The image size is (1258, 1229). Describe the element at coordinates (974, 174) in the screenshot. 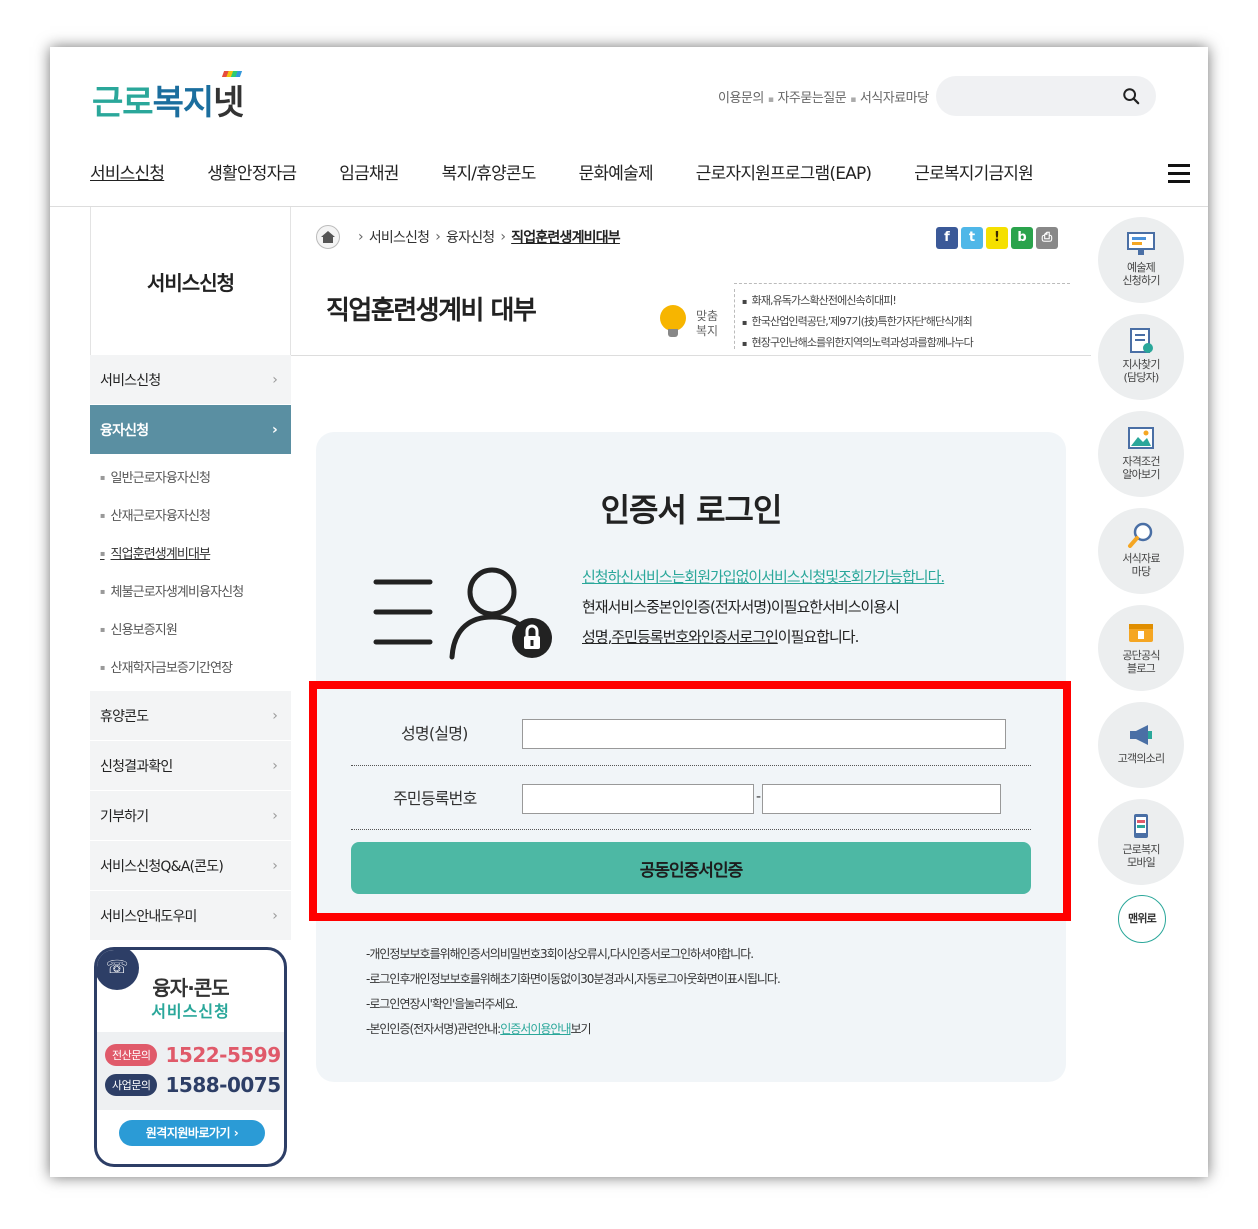

I see `nav-welfare-fund: 근로복지기금지원` at that location.